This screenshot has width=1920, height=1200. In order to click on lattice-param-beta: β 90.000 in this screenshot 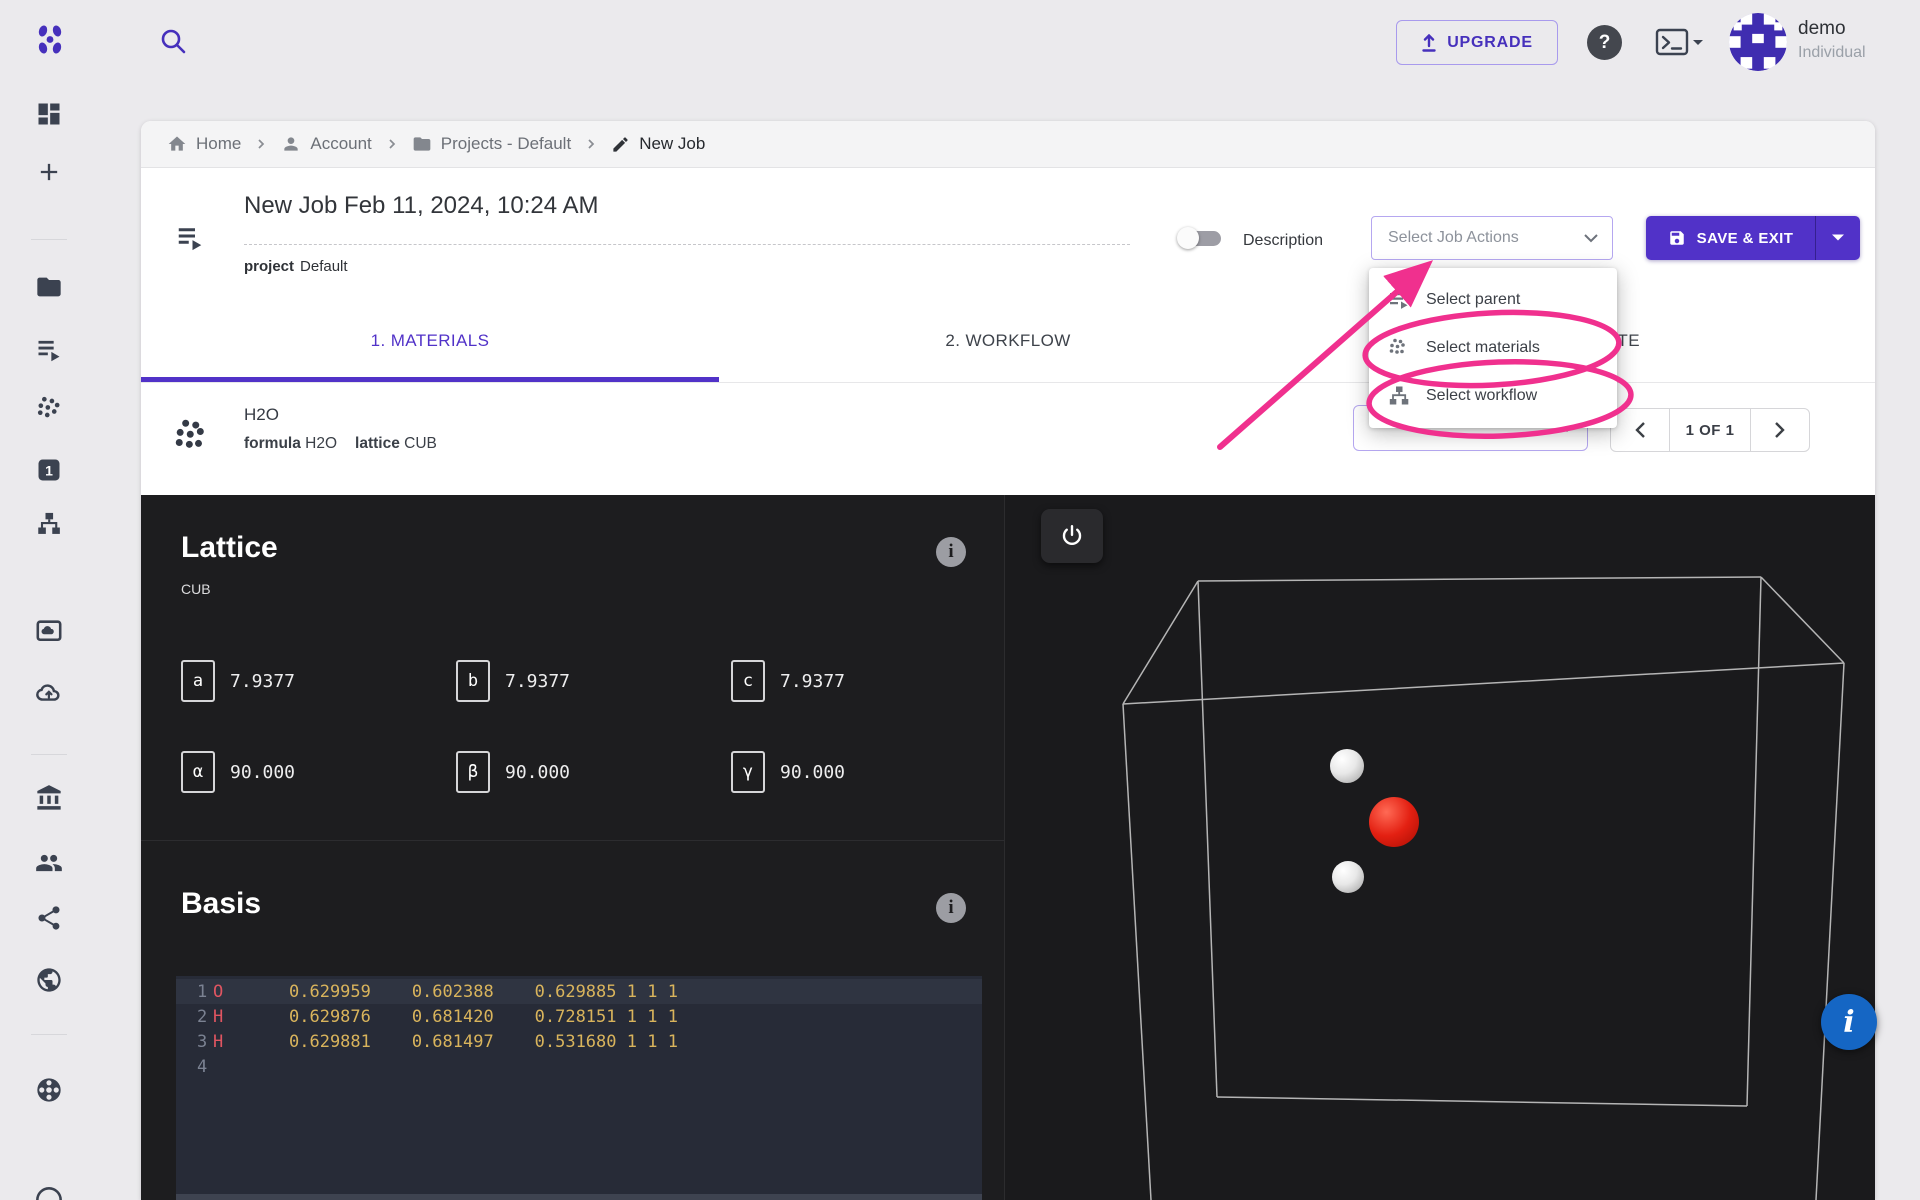, I will do `click(513, 772)`.